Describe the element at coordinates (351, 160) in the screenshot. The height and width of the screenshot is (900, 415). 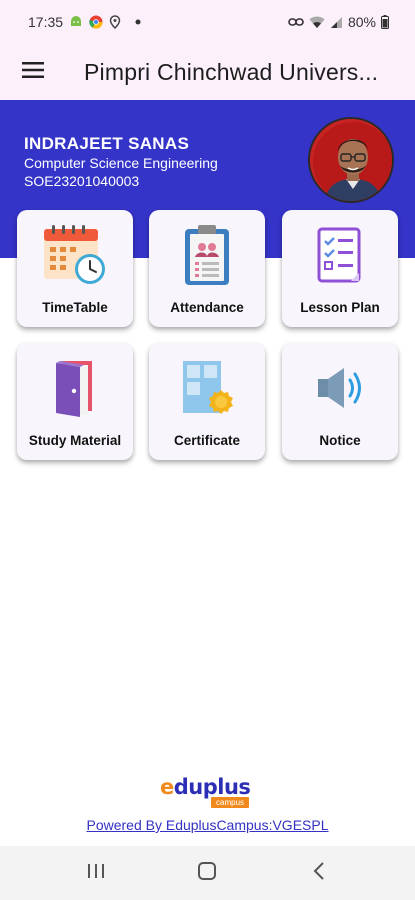
I see `profile-avatar` at that location.